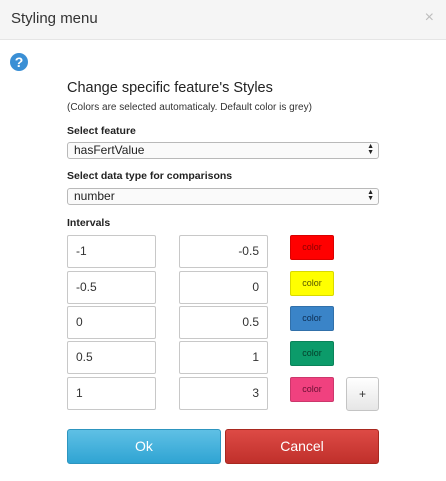 This screenshot has width=446, height=481. Describe the element at coordinates (429, 18) in the screenshot. I see `close-icon: ×` at that location.